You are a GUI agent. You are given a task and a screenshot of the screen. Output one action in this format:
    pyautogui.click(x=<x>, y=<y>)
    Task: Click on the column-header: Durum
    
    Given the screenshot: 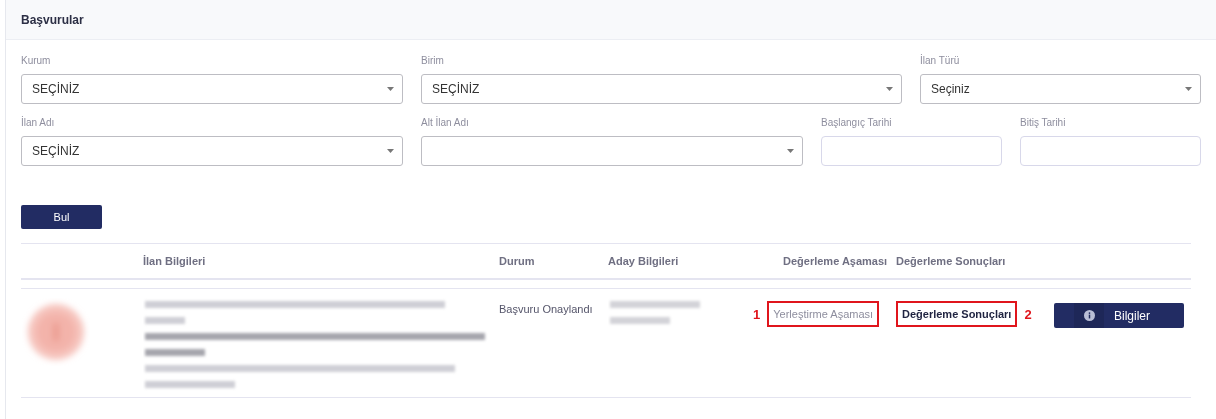 What is the action you would take?
    pyautogui.click(x=517, y=261)
    